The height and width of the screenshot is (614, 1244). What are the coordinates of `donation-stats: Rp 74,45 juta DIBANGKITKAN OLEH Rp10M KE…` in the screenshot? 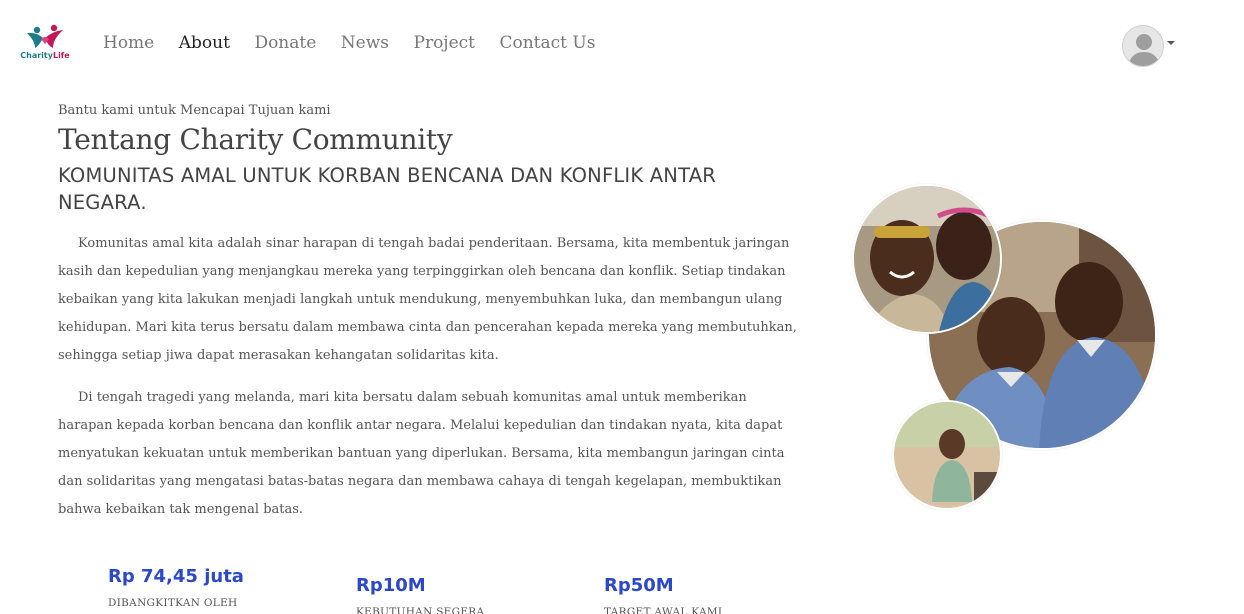 It's located at (410, 585).